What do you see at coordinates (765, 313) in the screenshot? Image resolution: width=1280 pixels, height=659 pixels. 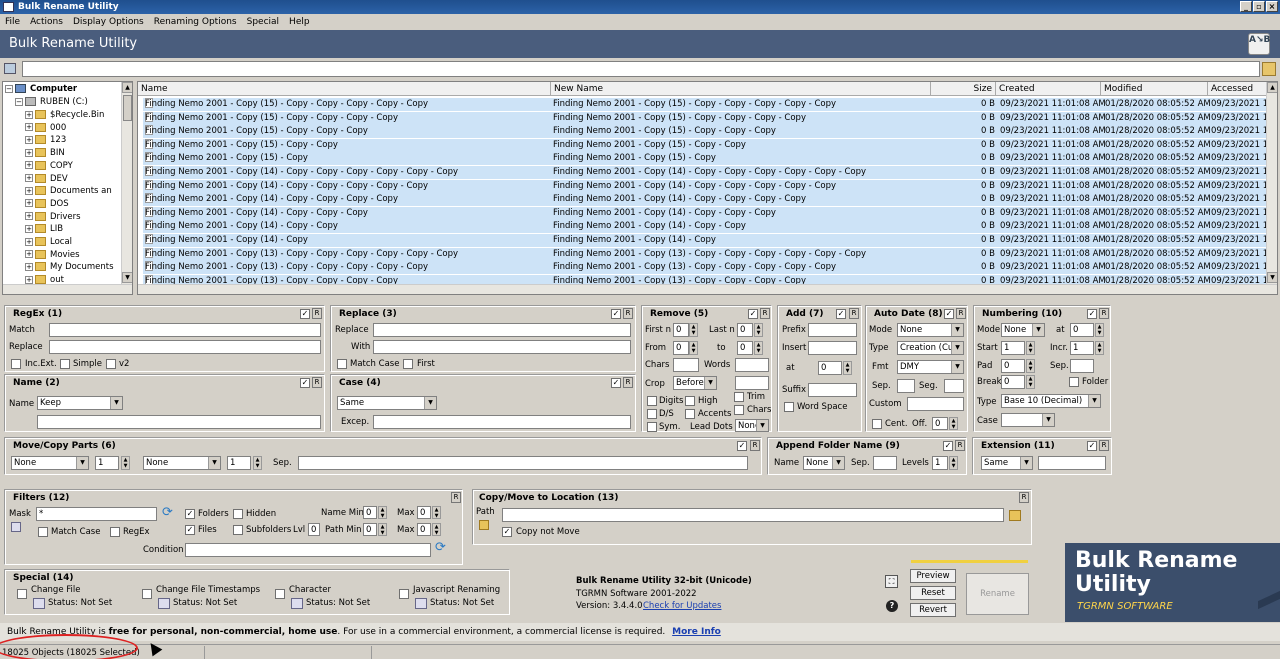 I see `remove-reset-button: R` at bounding box center [765, 313].